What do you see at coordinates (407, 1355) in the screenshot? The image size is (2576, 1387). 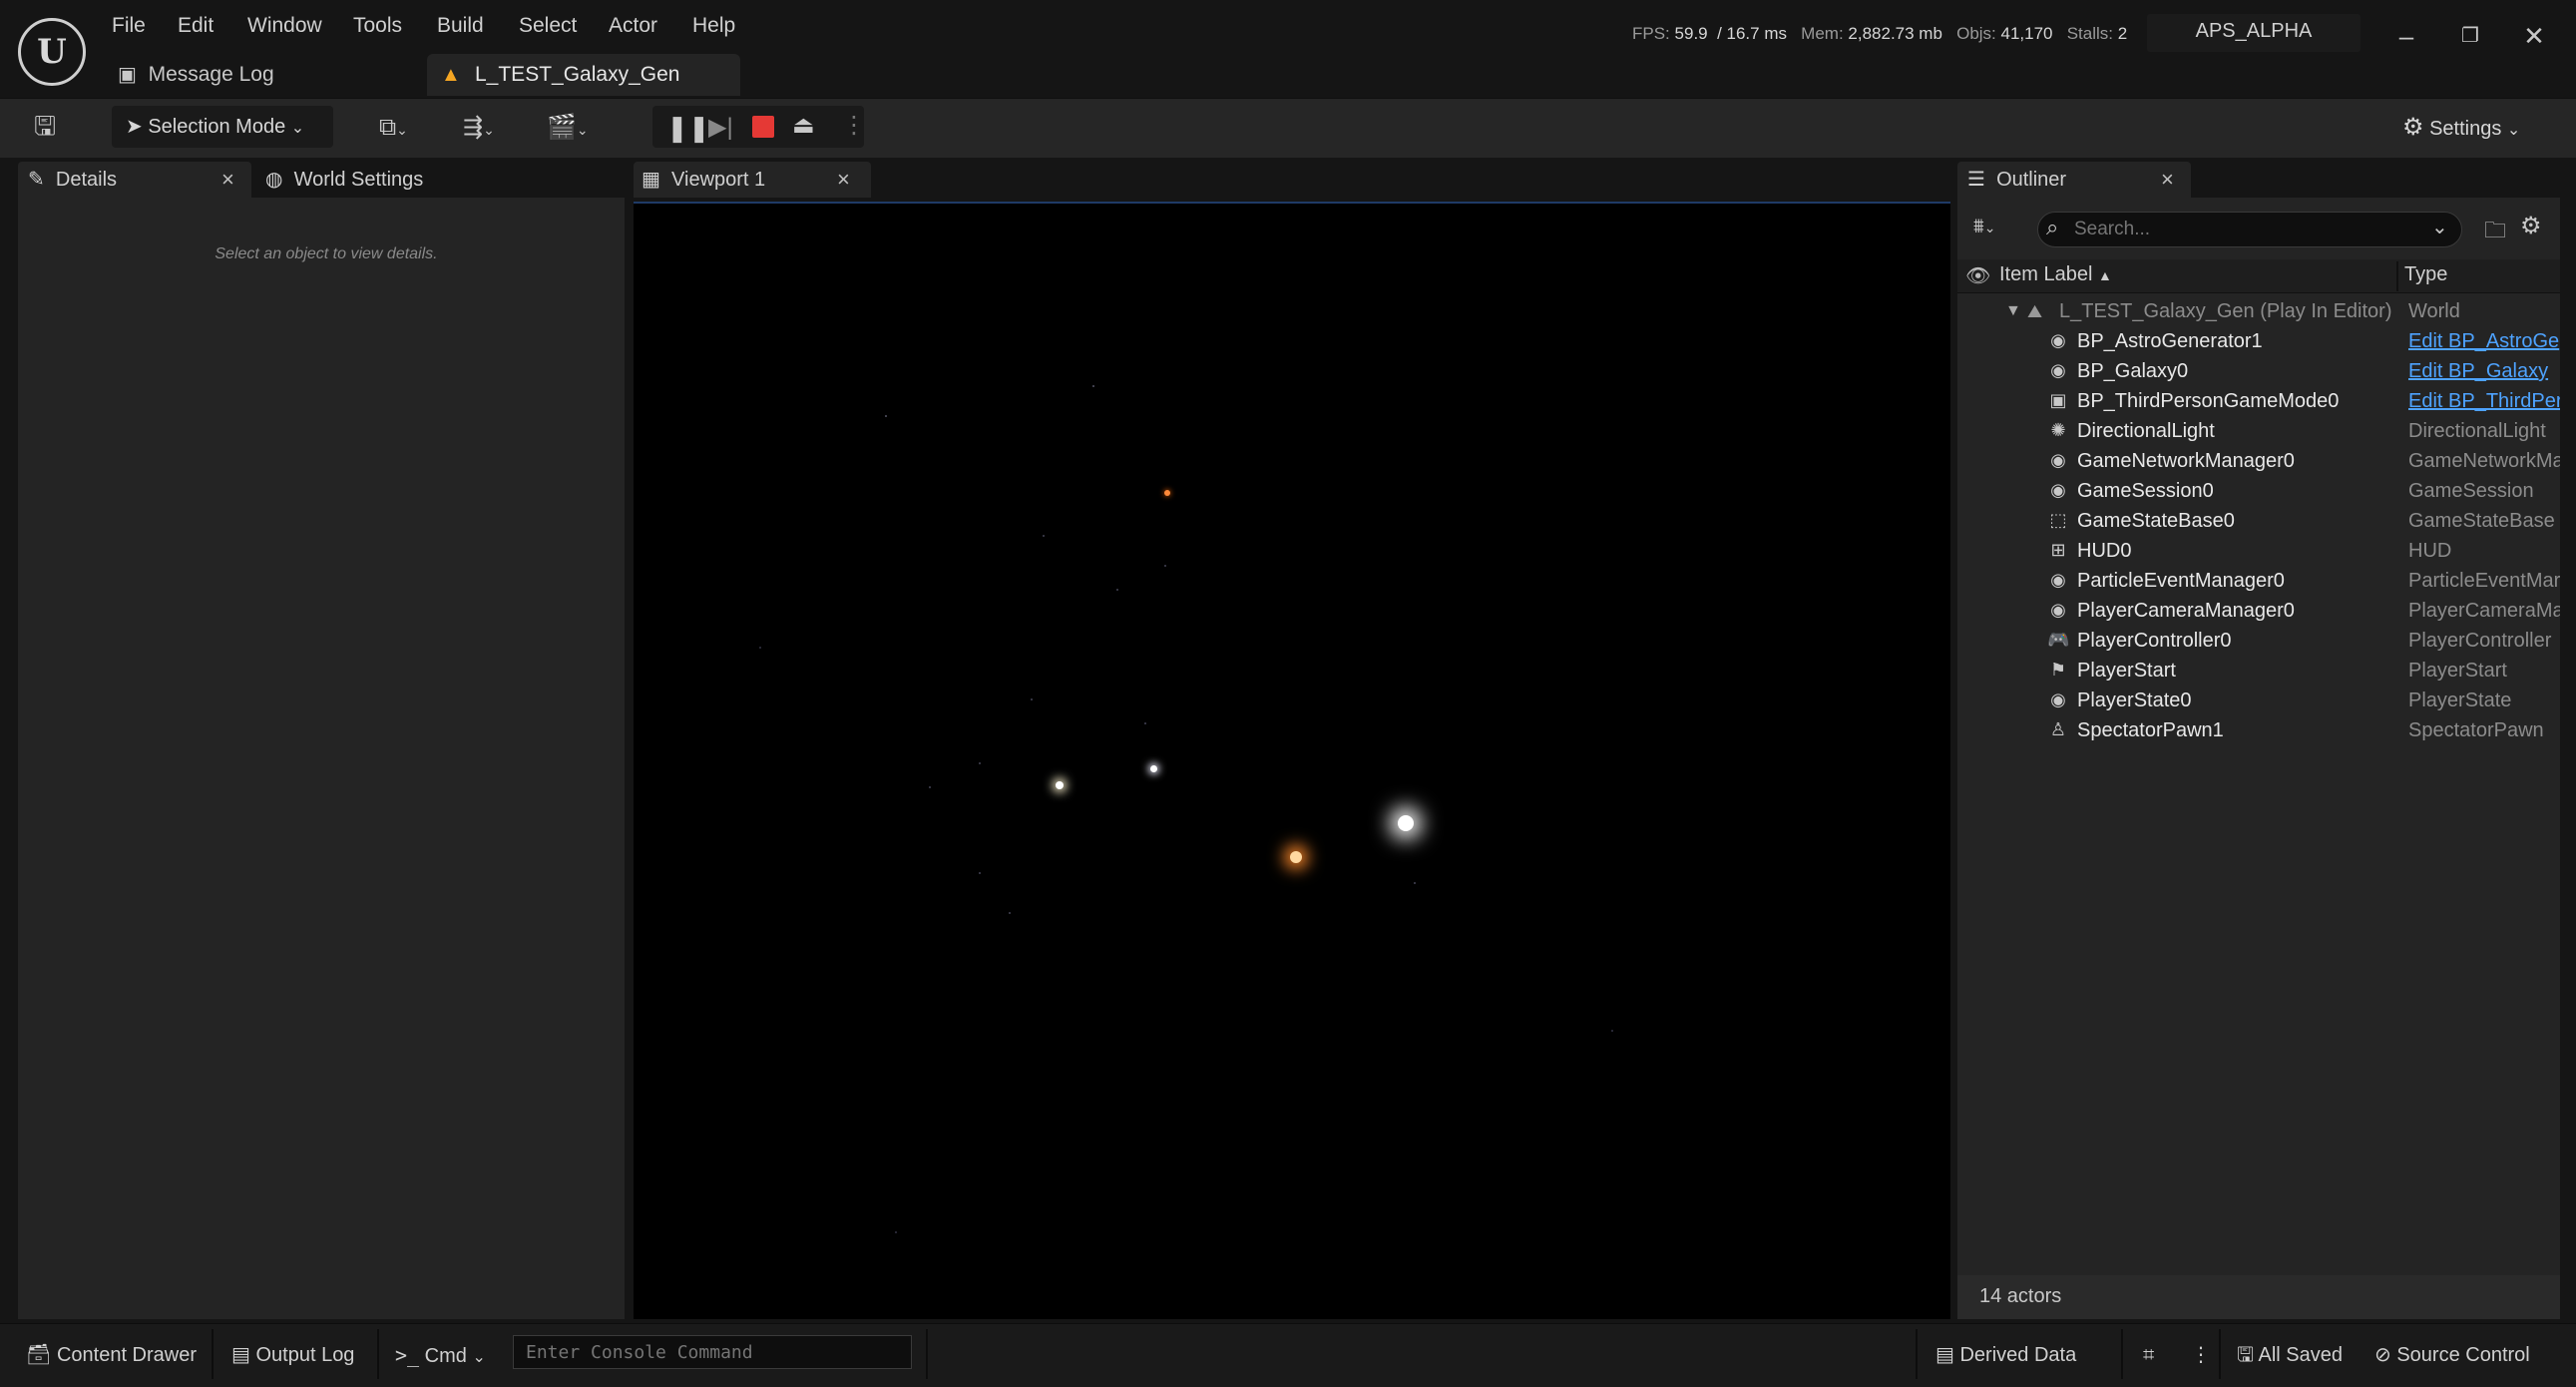 I see `terminal-icon: >_` at bounding box center [407, 1355].